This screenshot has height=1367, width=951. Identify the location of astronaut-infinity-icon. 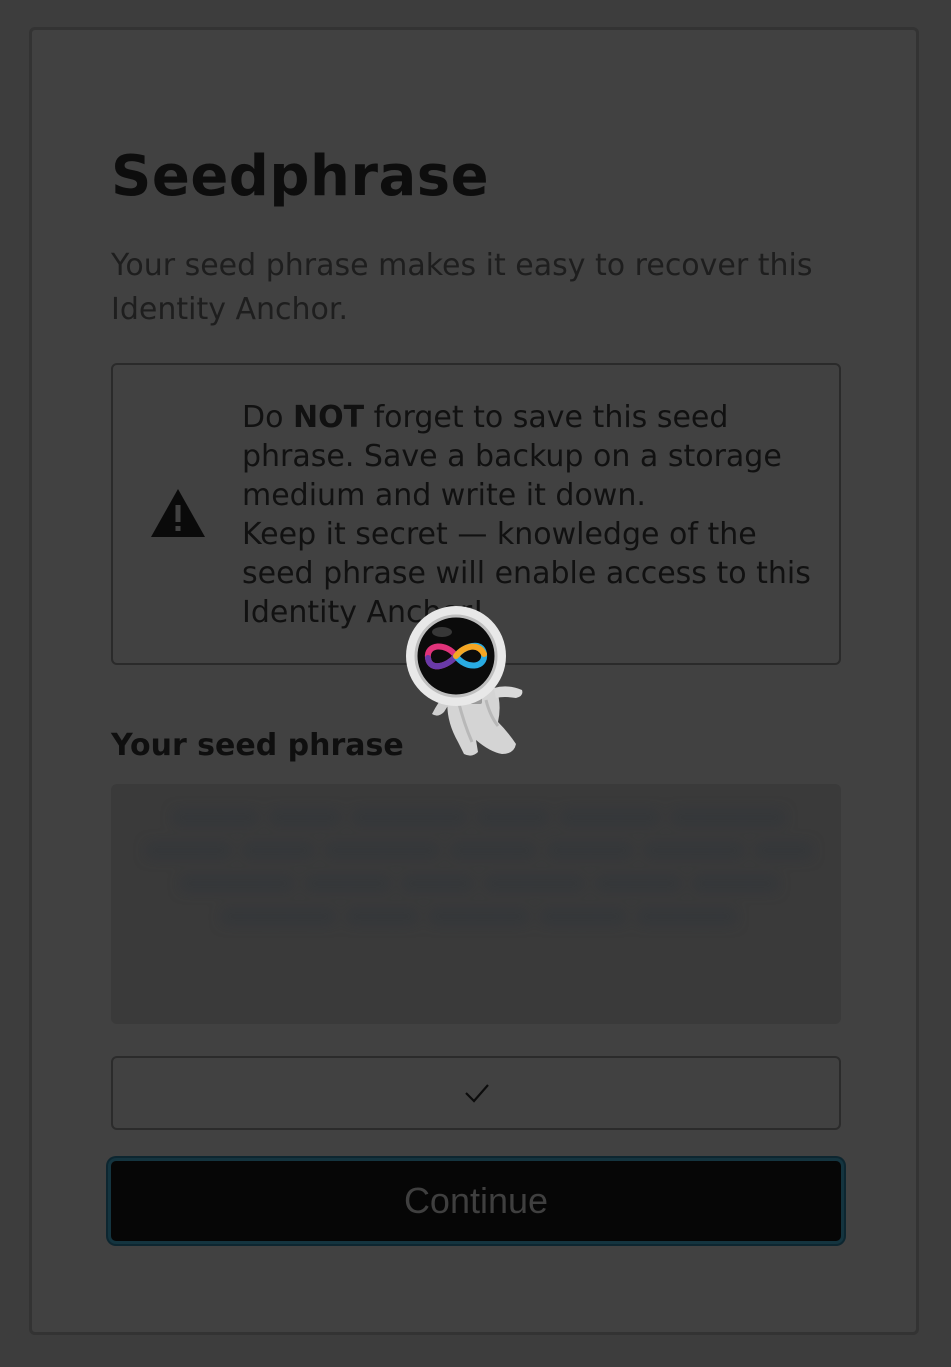
(464, 681).